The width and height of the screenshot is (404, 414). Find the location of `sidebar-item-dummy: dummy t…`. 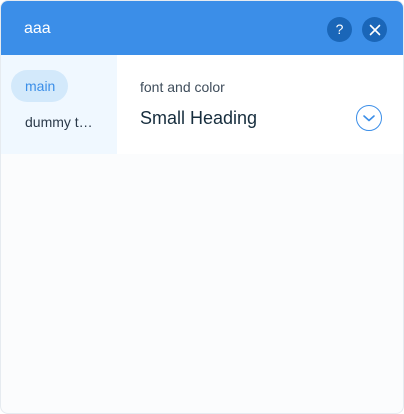

sidebar-item-dummy: dummy t… is located at coordinates (61, 122).